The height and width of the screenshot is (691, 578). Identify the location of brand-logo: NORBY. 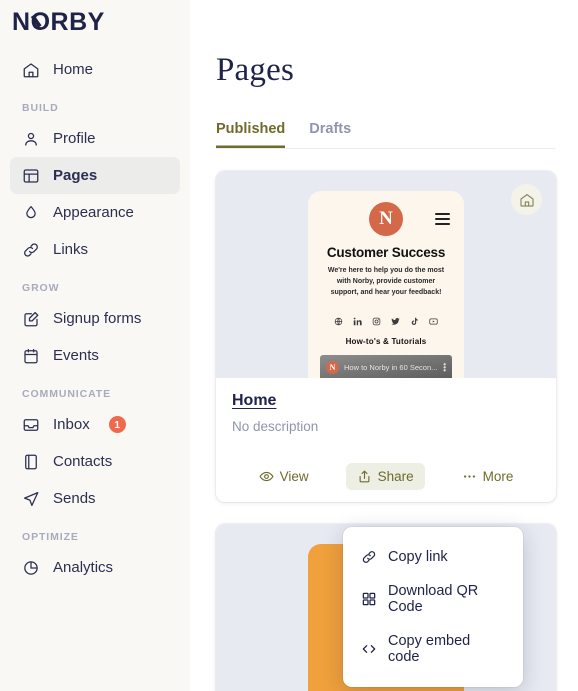
(101, 22).